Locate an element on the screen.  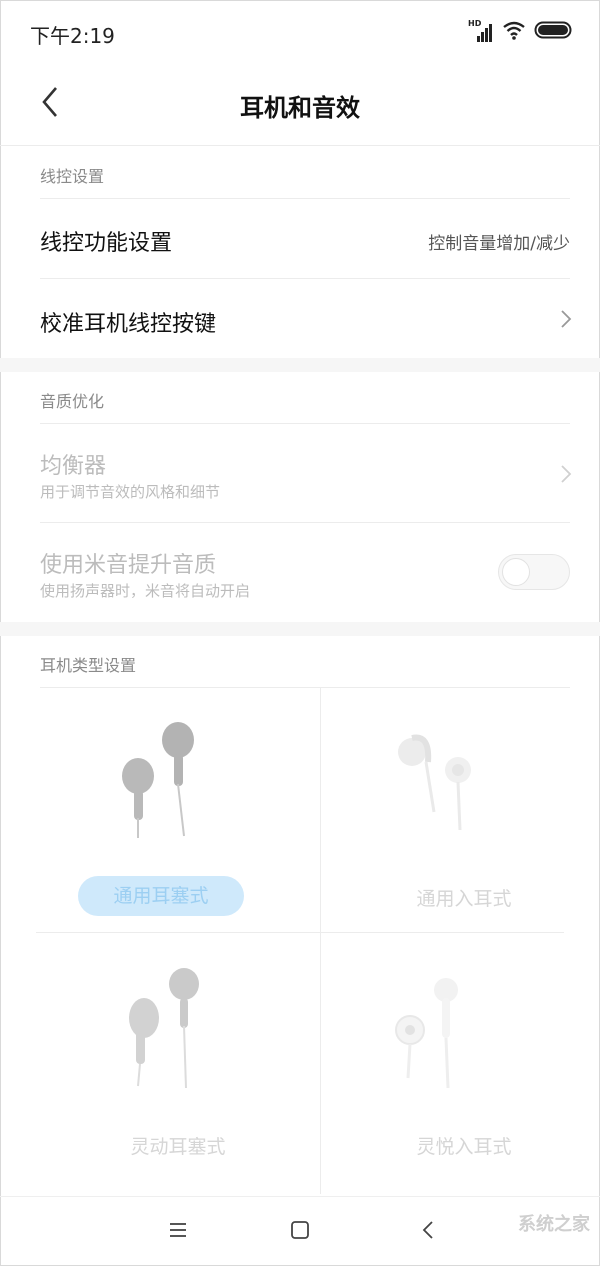
section-label-wire-control: 线控设置 is located at coordinates (72, 176).